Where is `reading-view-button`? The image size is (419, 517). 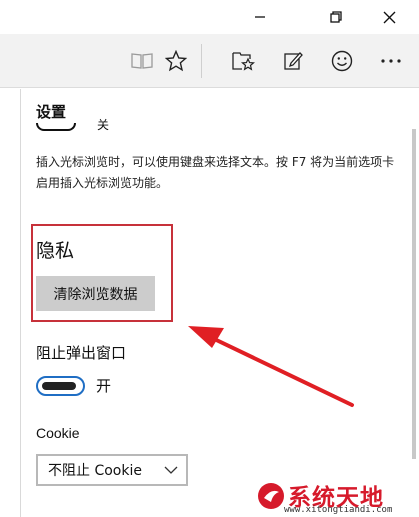 reading-view-button is located at coordinates (142, 61).